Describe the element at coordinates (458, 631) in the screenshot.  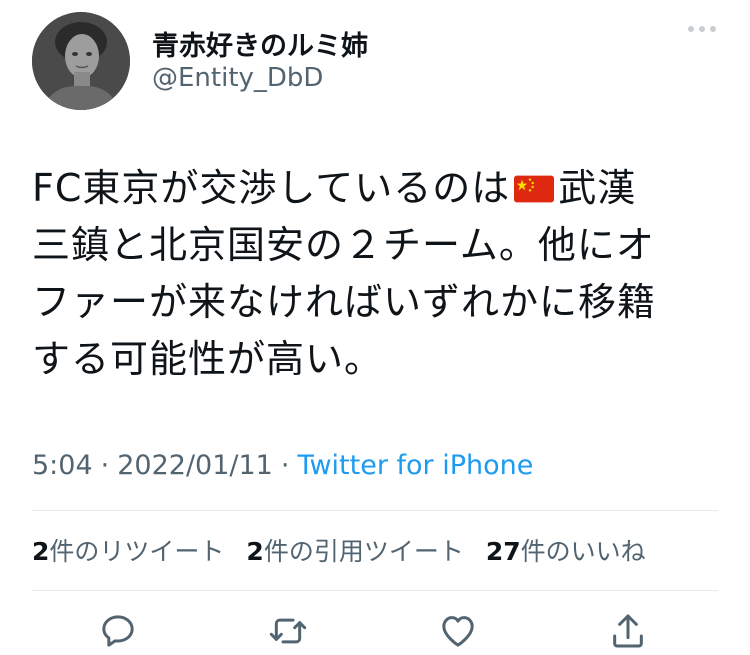
I see `like-icon` at that location.